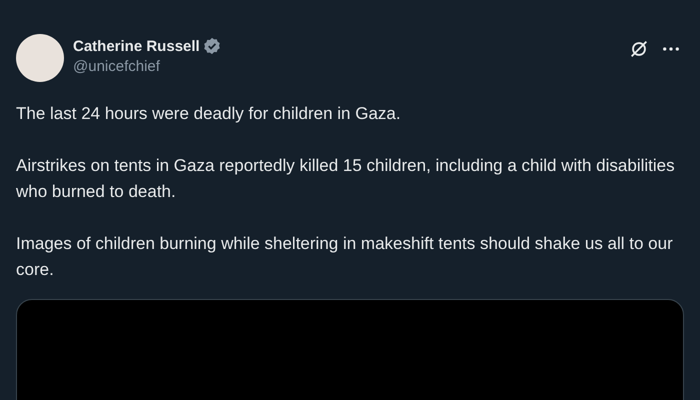 The image size is (700, 400). Describe the element at coordinates (147, 66) in the screenshot. I see `author-handle: @unicefchief` at that location.